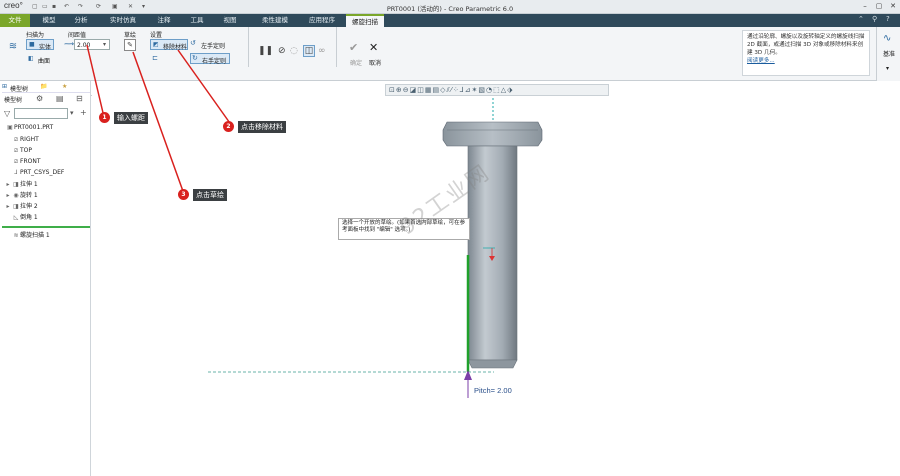 Image resolution: width=900 pixels, height=476 pixels. I want to click on callout-2-line, so click(205, 88).